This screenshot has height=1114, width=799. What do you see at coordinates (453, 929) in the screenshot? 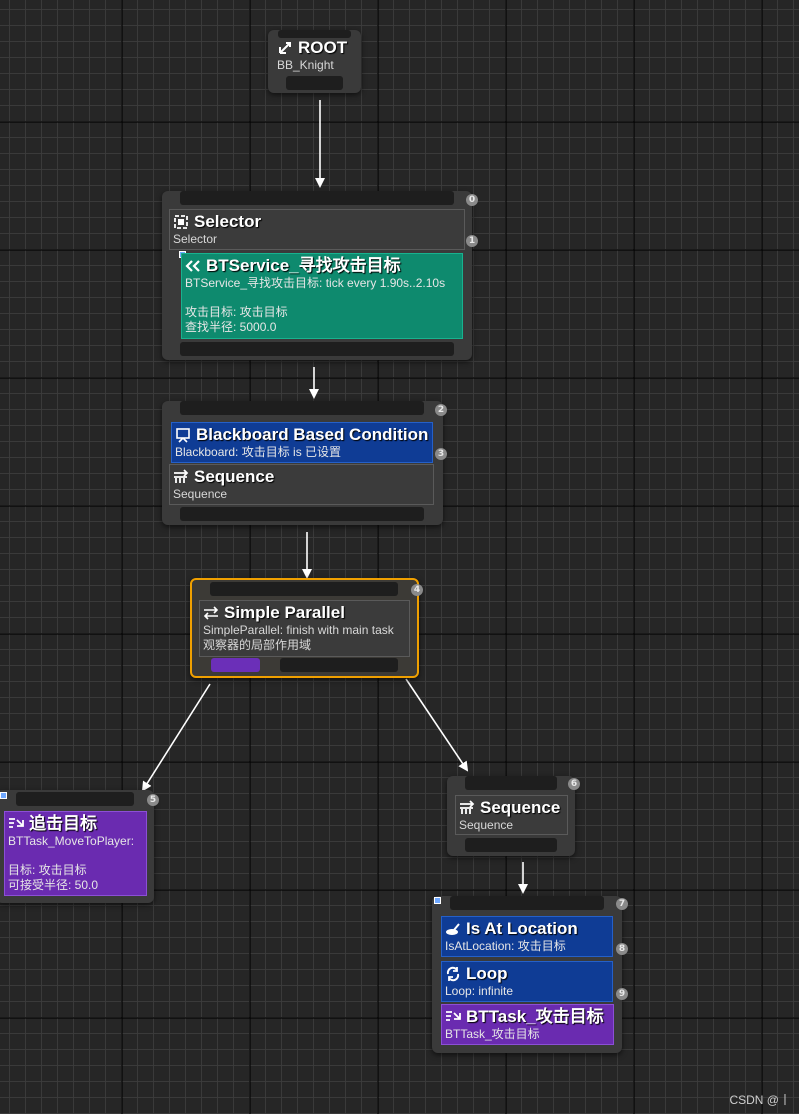
I see `location-icon` at bounding box center [453, 929].